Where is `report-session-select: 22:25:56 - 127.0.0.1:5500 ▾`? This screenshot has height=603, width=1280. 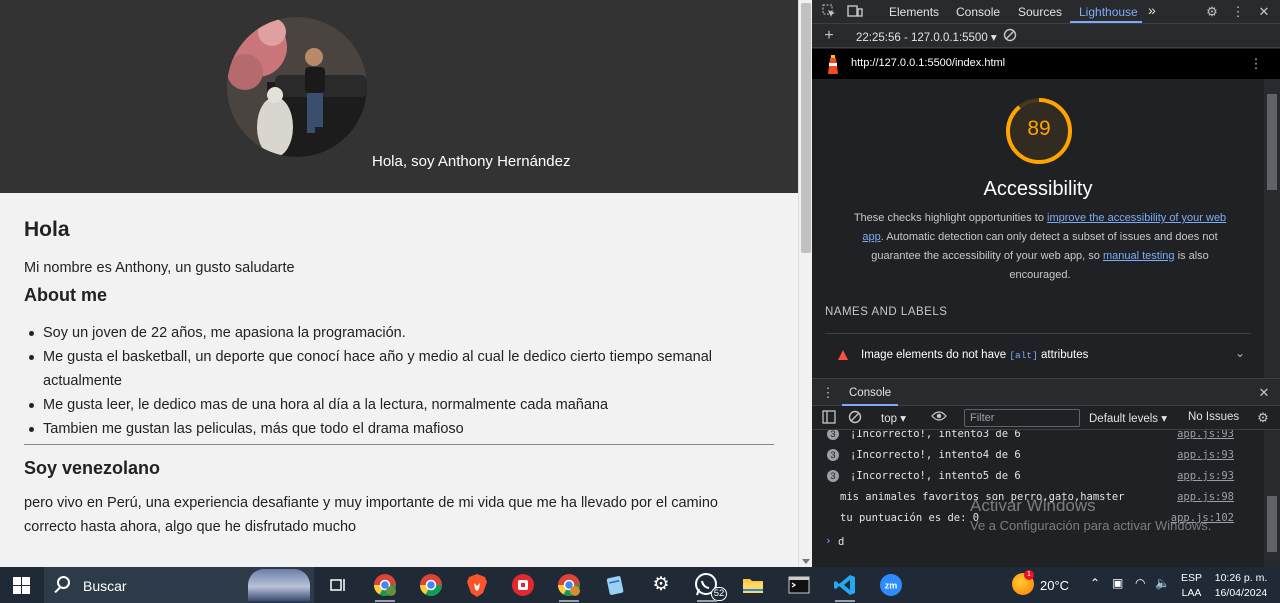
report-session-select: 22:25:56 - 127.0.0.1:5500 ▾ is located at coordinates (926, 37).